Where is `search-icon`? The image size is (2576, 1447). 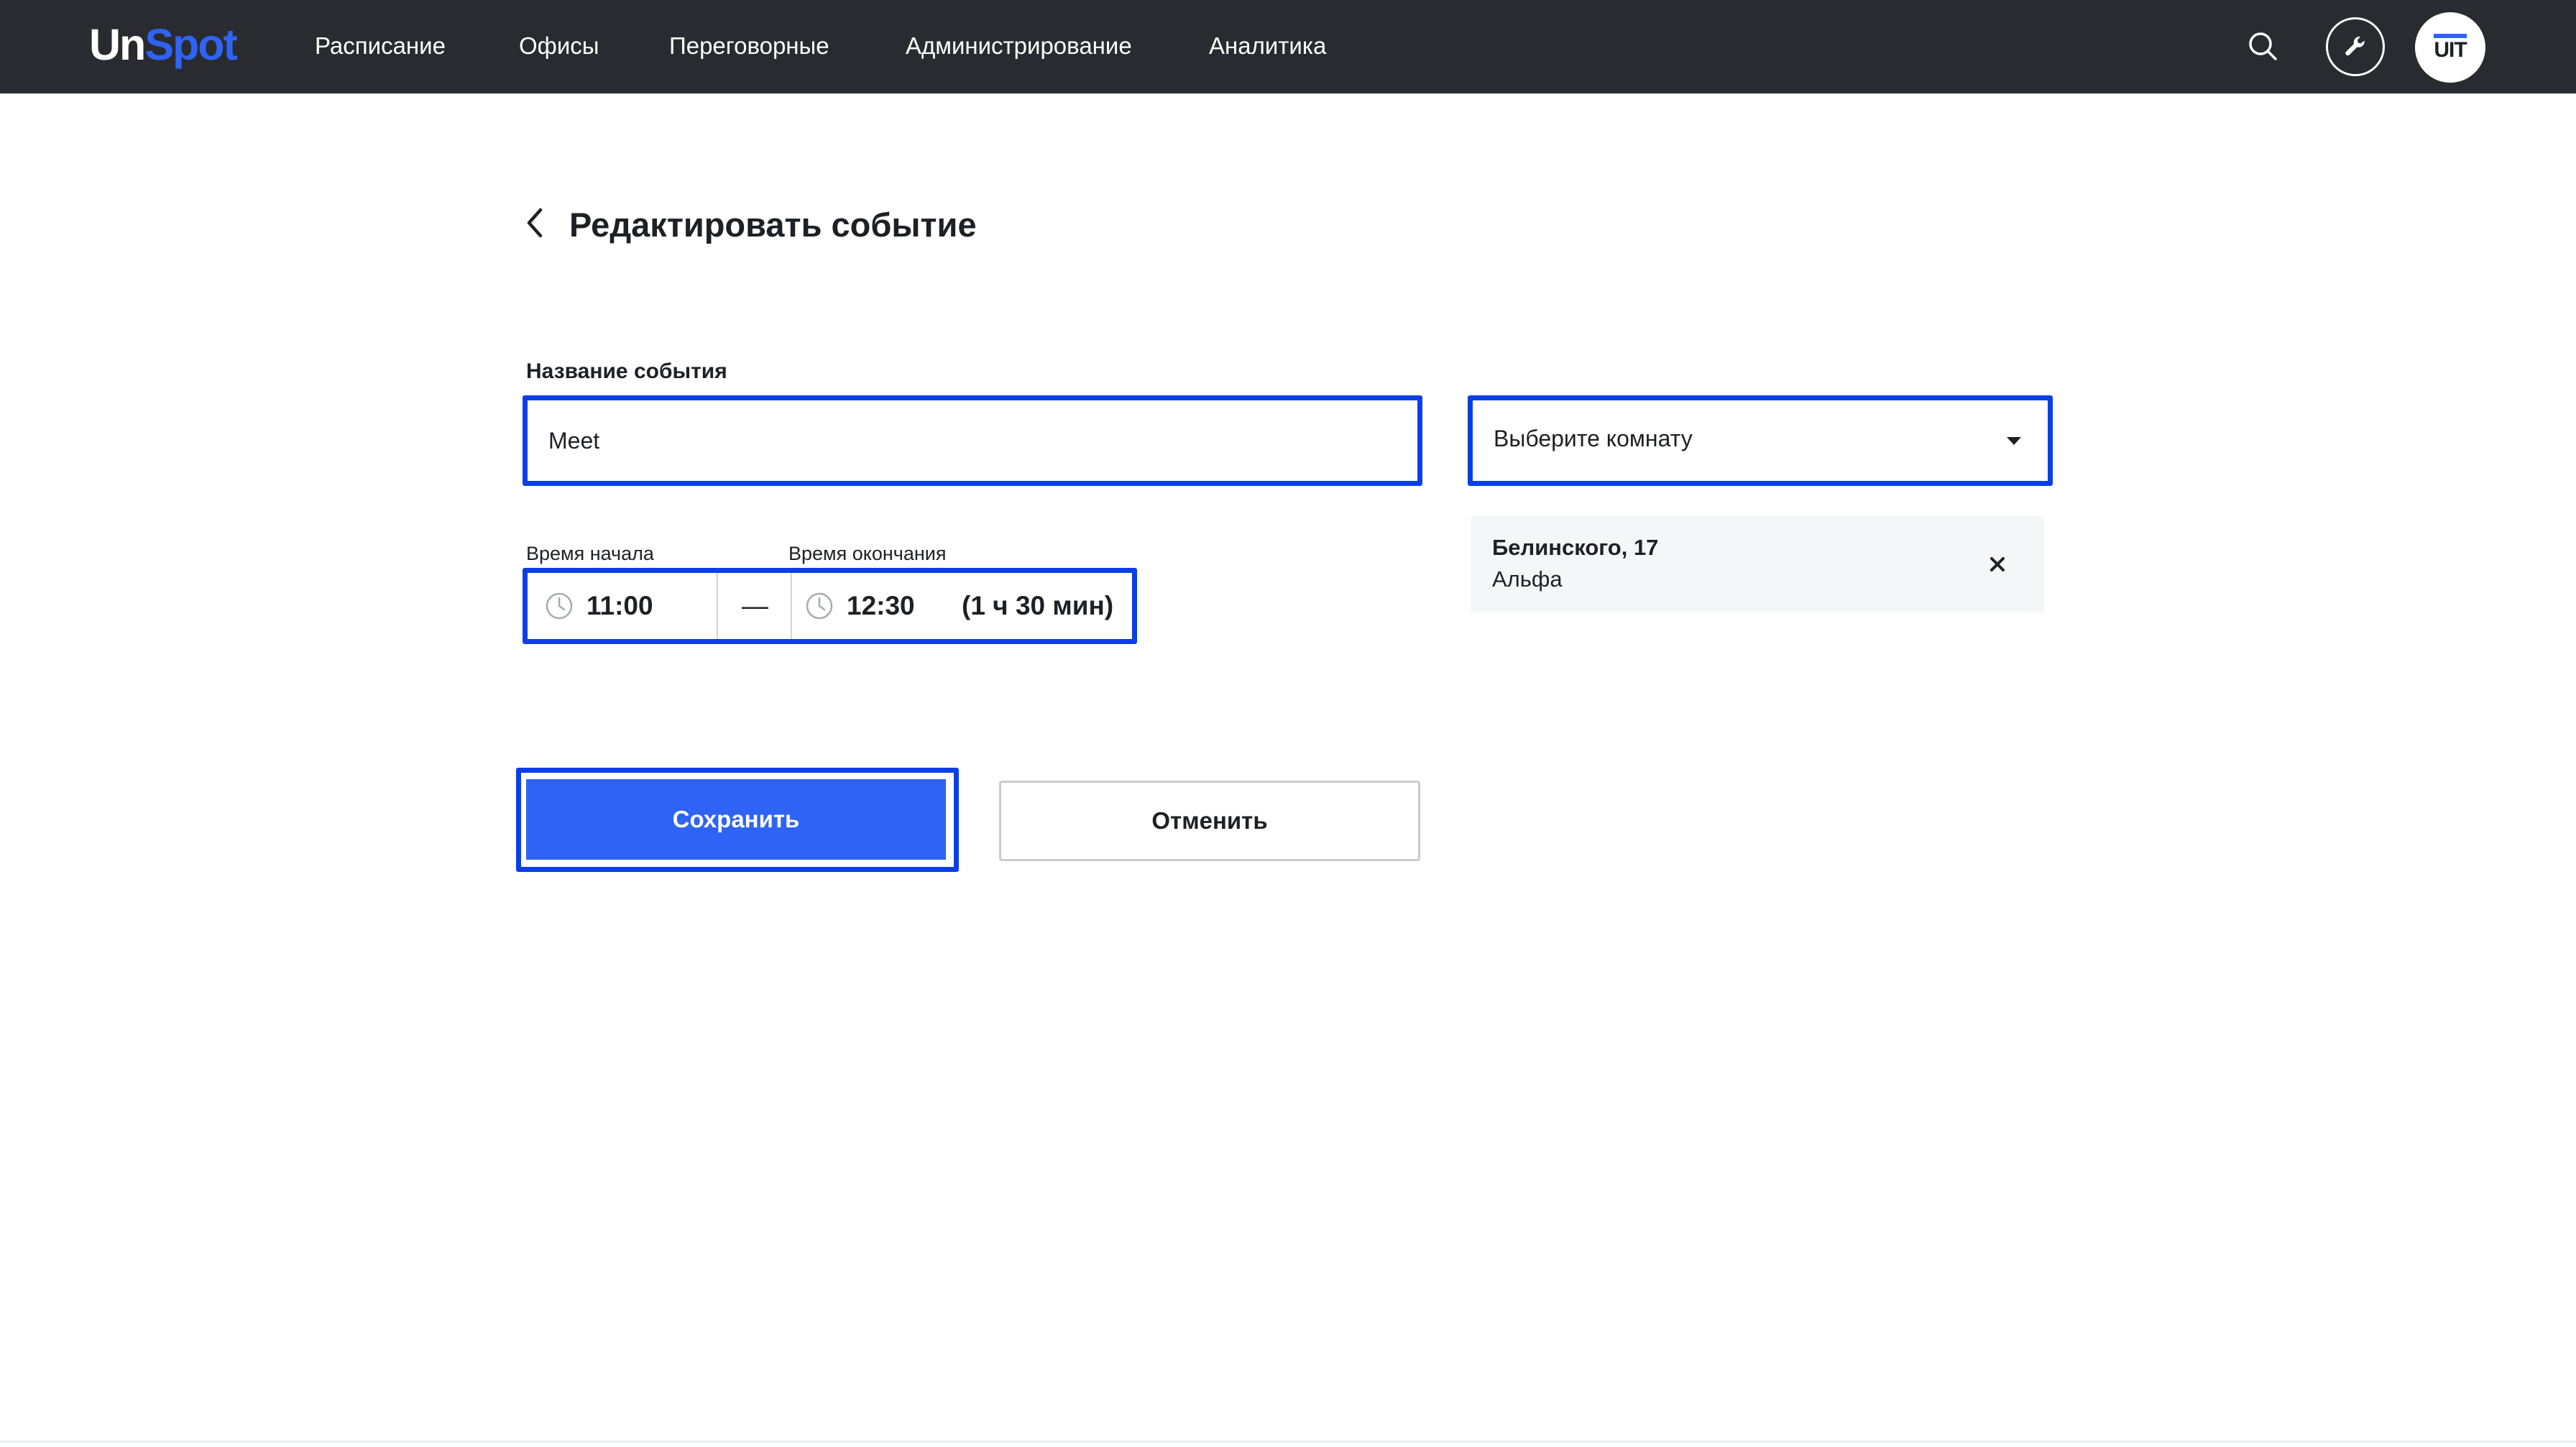
search-icon is located at coordinates (2263, 46).